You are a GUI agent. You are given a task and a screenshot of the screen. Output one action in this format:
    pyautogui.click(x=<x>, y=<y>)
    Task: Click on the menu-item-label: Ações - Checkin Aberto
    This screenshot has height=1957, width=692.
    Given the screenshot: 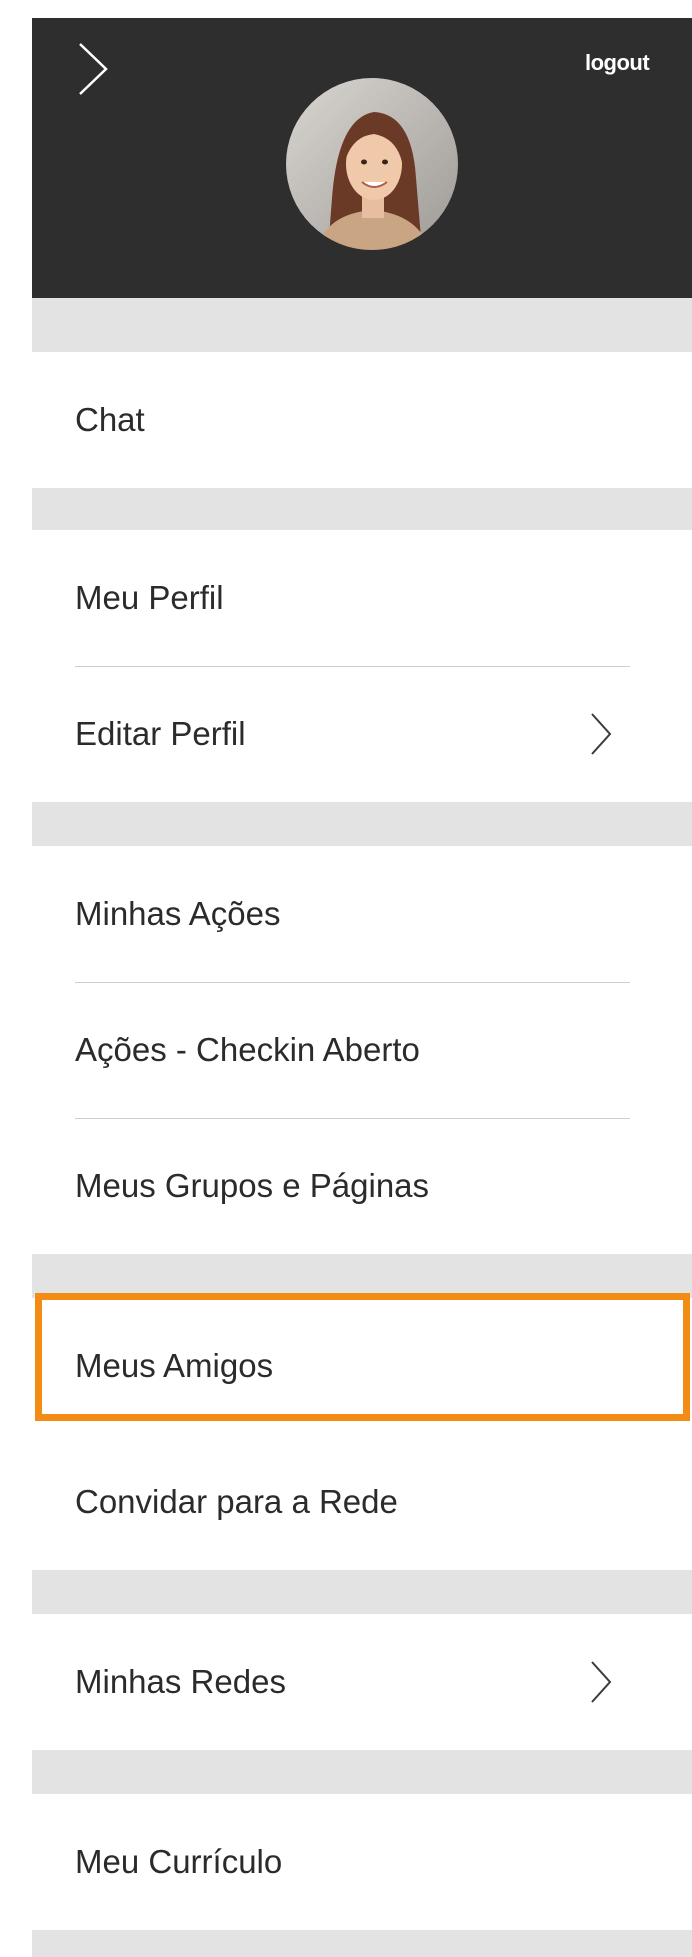 What is the action you would take?
    pyautogui.click(x=247, y=1049)
    